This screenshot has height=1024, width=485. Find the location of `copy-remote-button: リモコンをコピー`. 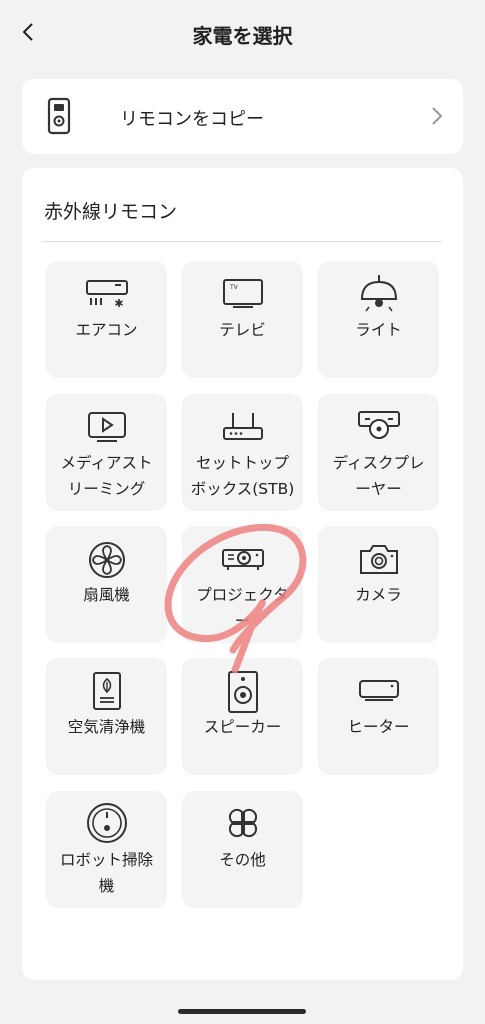

copy-remote-button: リモコンをコピー is located at coordinates (242, 116).